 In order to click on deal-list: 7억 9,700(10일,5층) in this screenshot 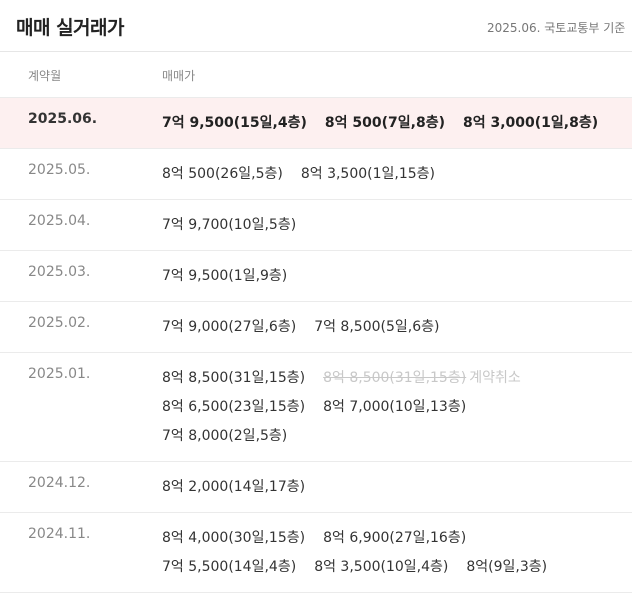, I will do `click(392, 225)`.